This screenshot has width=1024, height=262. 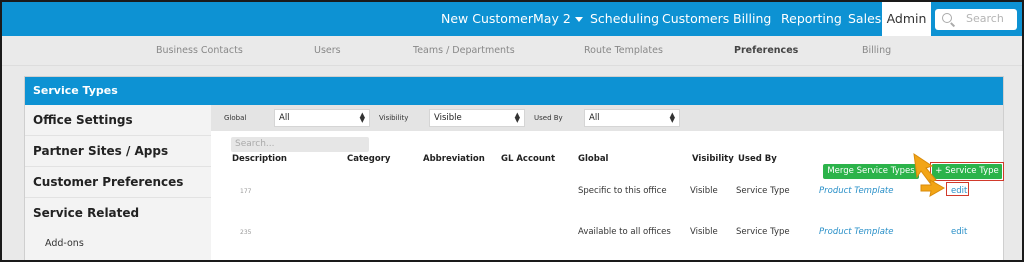 I want to click on usedby-filter-label: Used By, so click(x=548, y=118).